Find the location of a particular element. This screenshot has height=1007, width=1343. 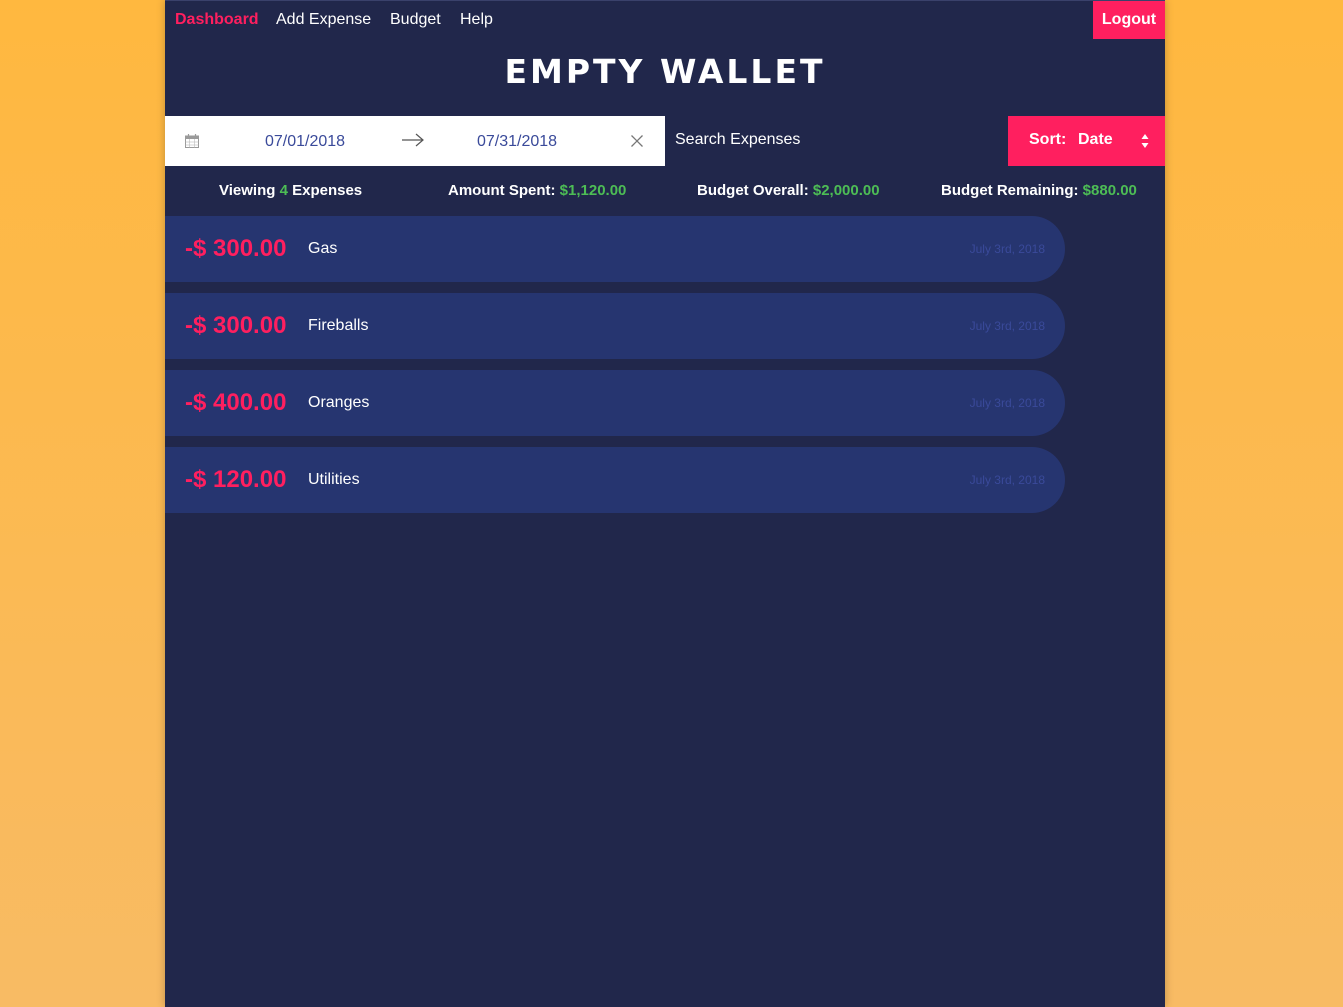

date-range-picker: 07/01/2018 07/31/2018 is located at coordinates (415, 141).